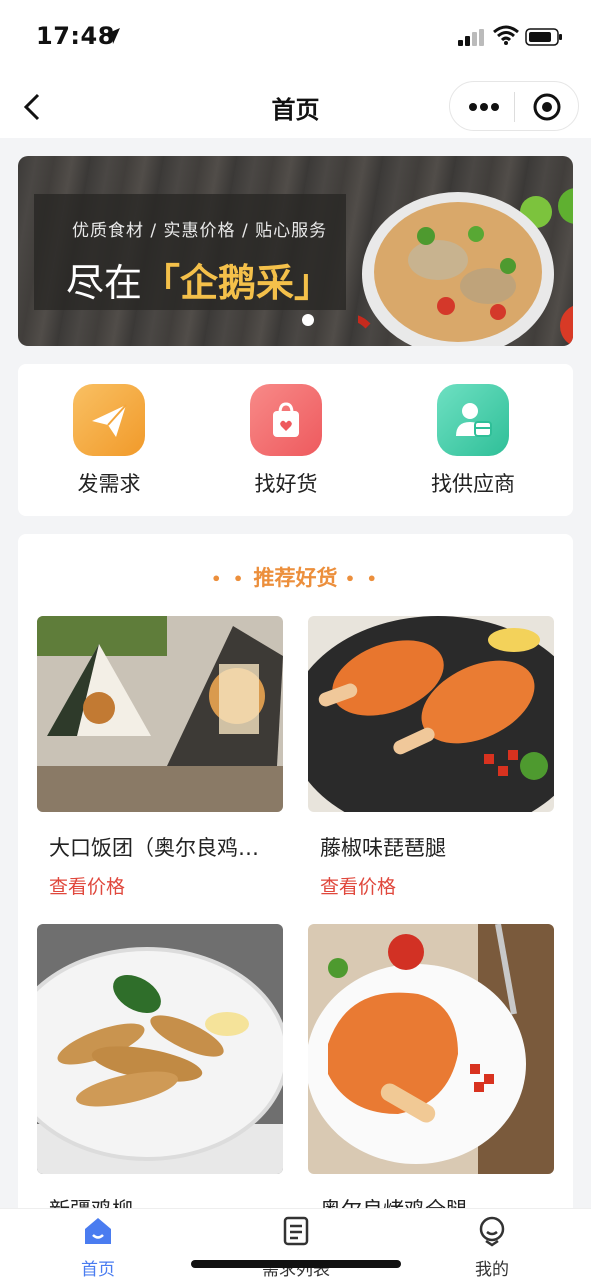 The image size is (591, 1280). I want to click on food-bowl-image, so click(465, 267).